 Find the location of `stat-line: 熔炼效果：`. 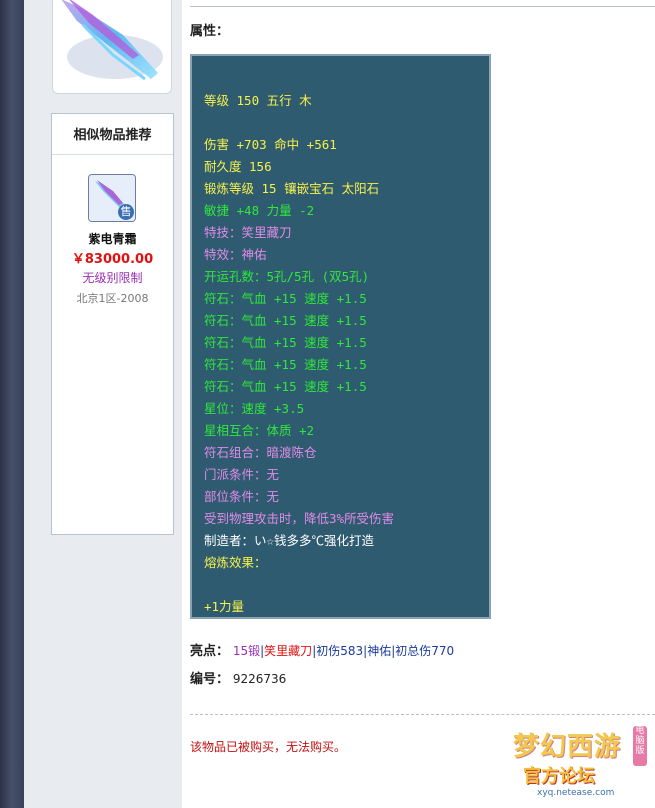

stat-line: 熔炼效果： is located at coordinates (235, 562).